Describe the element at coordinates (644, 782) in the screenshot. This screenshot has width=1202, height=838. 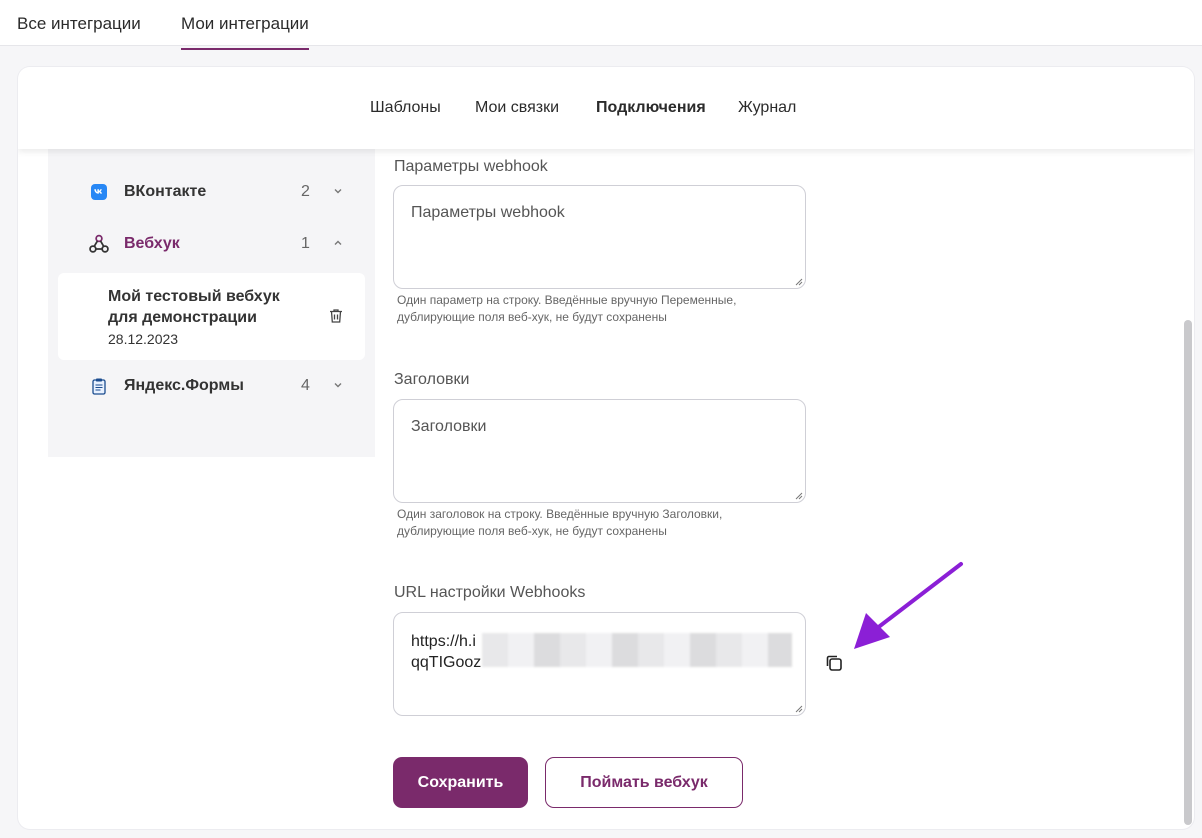
I see `catch-webhook-button: Поймать вебхук` at that location.